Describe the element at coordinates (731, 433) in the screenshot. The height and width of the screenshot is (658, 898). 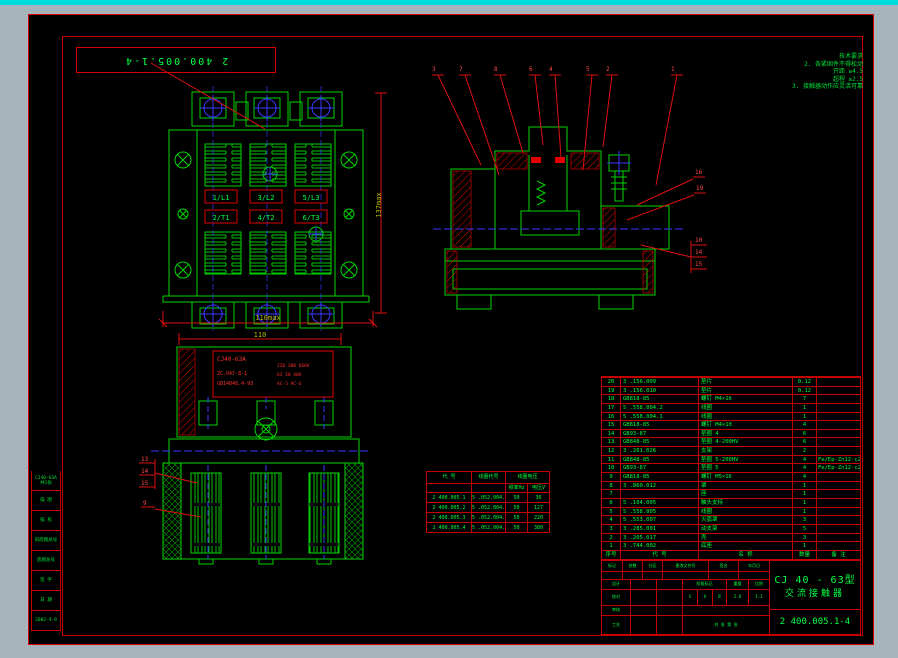
I see `parts-list-row: 14 GB93-87 垫圈 46` at that location.